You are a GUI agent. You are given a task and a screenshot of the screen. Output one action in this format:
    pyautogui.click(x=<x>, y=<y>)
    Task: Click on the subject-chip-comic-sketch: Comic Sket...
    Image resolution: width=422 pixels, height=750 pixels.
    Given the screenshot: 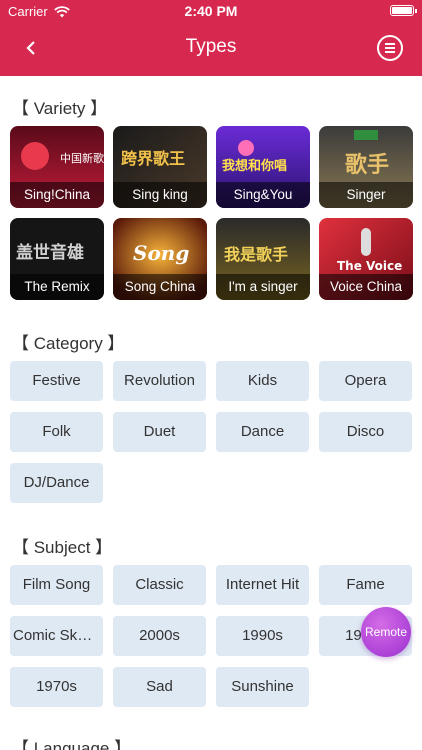 What is the action you would take?
    pyautogui.click(x=56, y=636)
    